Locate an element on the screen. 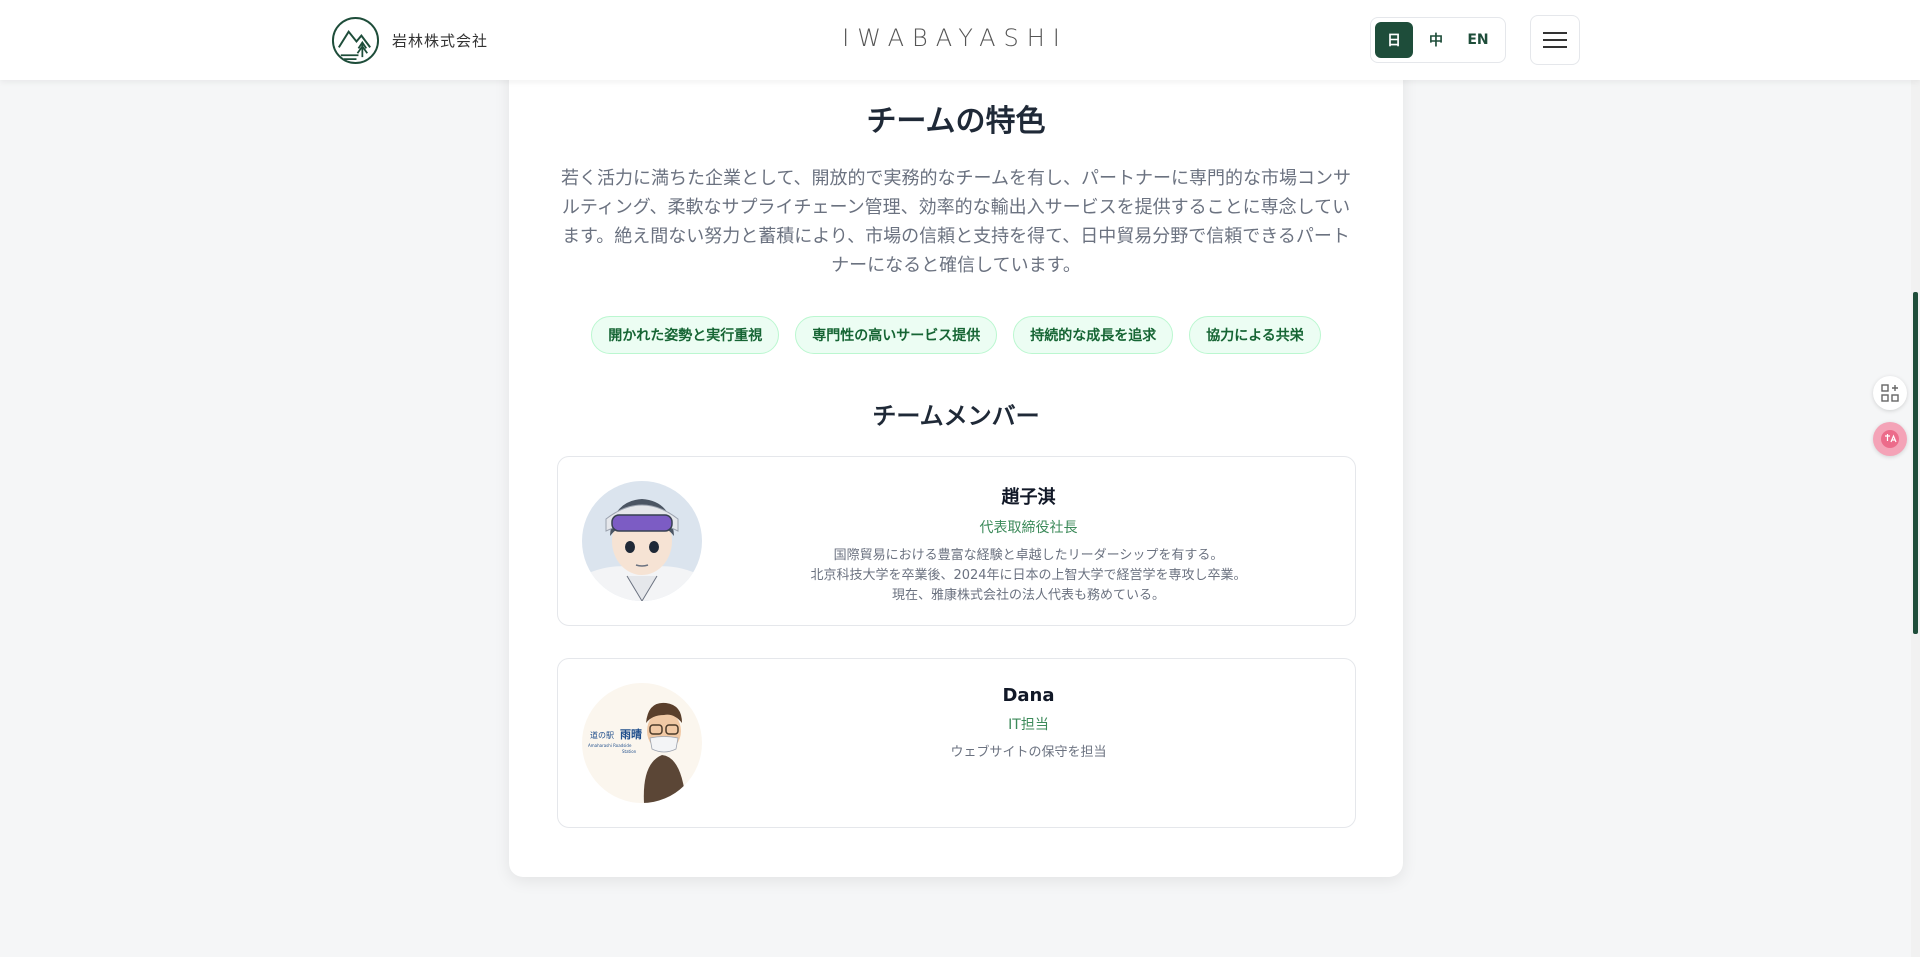  desc-line: 国際貿易における豊富な経験と卓越したリーダーシップを有する。 is located at coordinates (1028, 555).